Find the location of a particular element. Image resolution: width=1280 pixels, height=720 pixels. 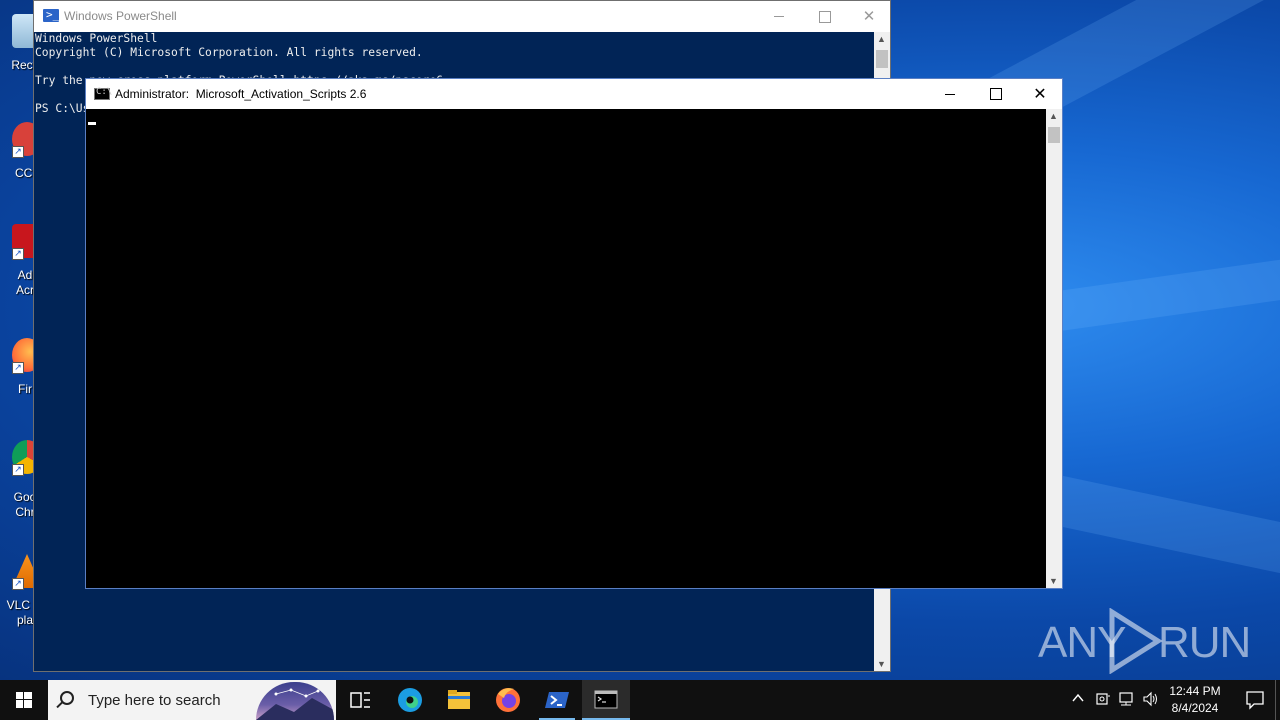

taskbar-powershell is located at coordinates (557, 700).